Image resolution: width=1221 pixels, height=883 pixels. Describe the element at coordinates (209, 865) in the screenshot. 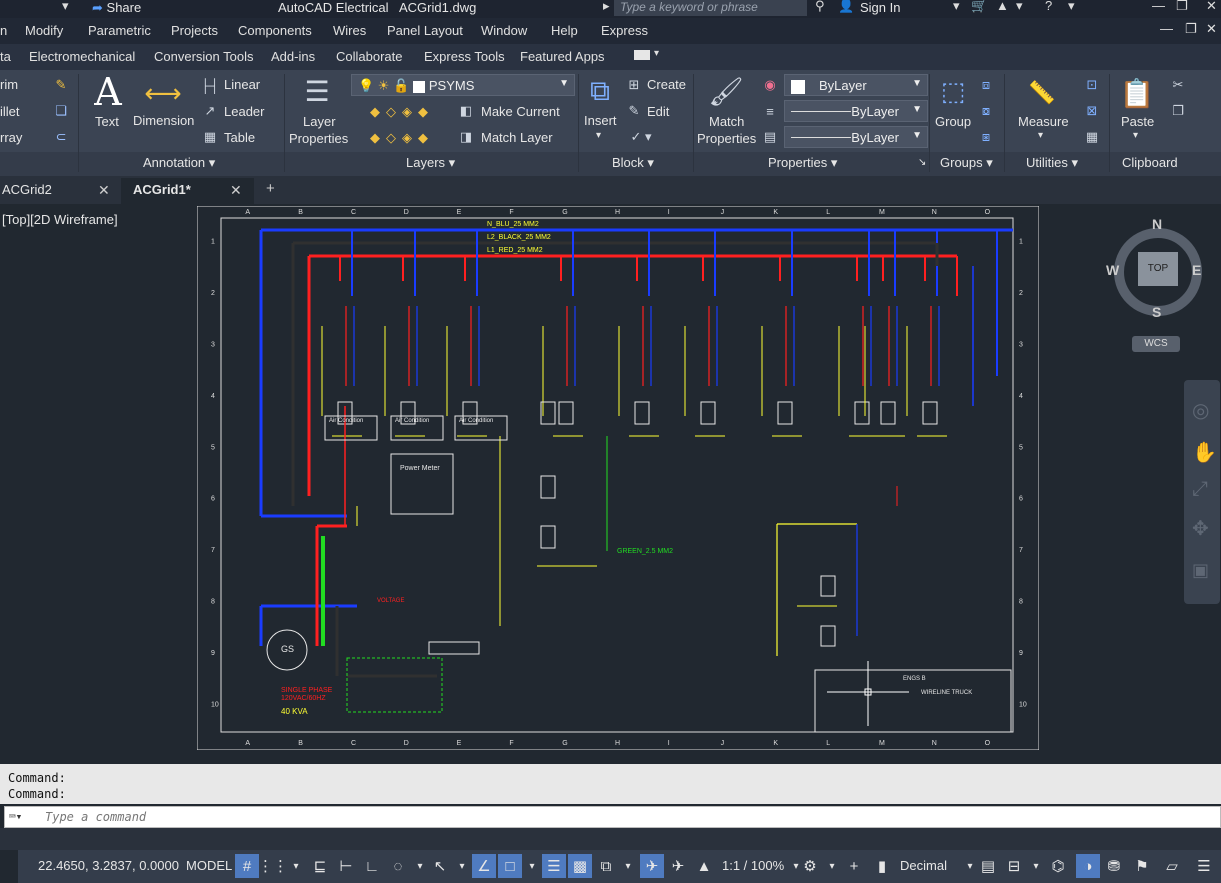

I see `model-space-button: MODEL` at that location.